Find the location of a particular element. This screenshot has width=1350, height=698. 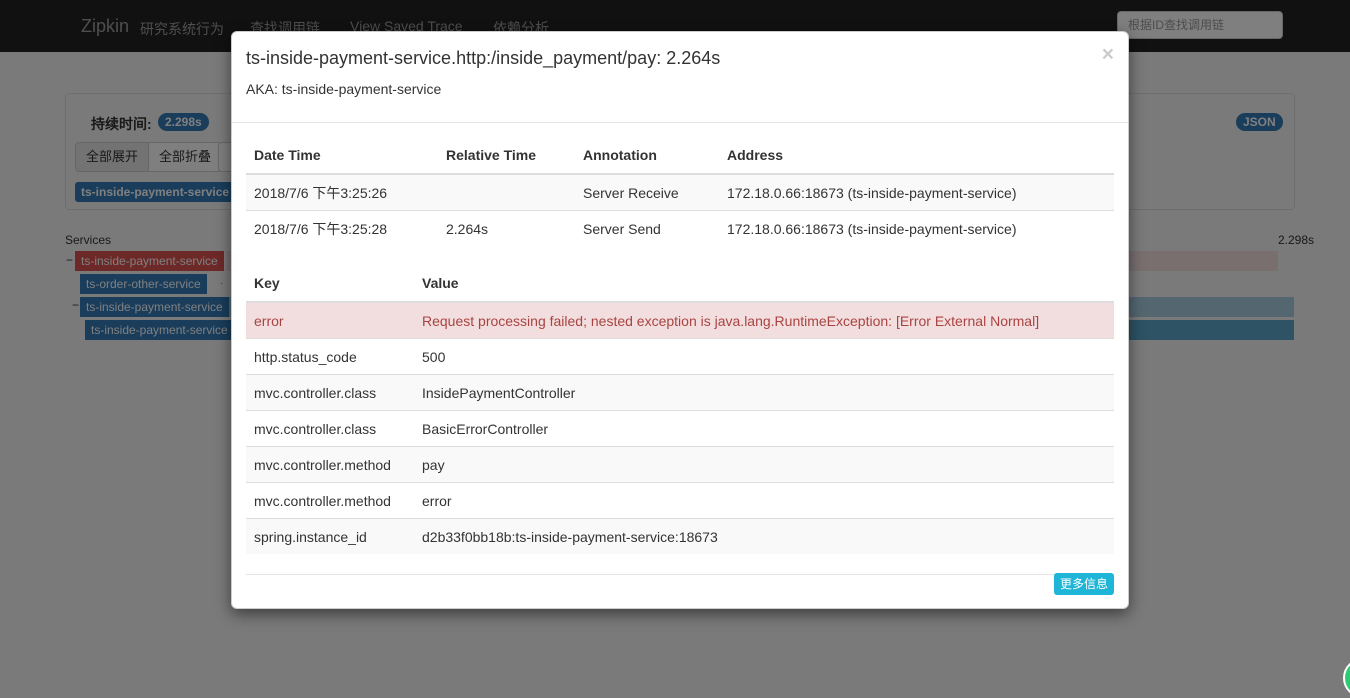

column-header-value: Value is located at coordinates (764, 284).